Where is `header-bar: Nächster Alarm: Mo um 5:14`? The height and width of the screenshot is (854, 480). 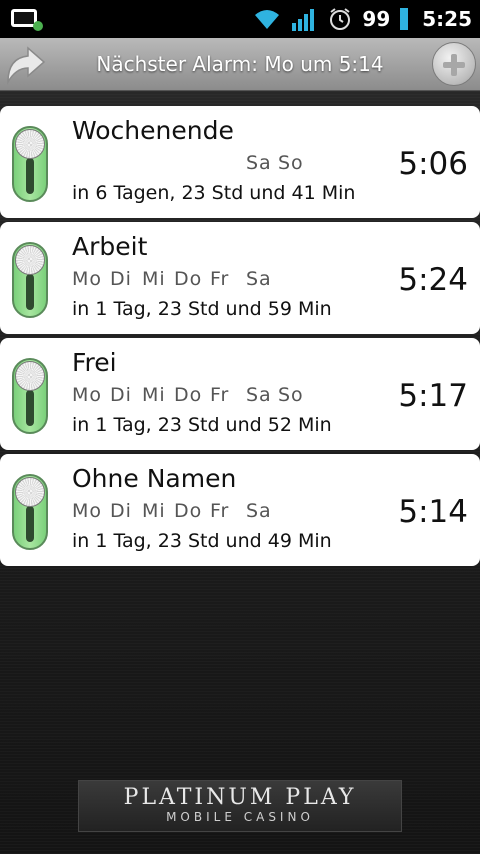
header-bar: Nächster Alarm: Mo um 5:14 is located at coordinates (240, 64).